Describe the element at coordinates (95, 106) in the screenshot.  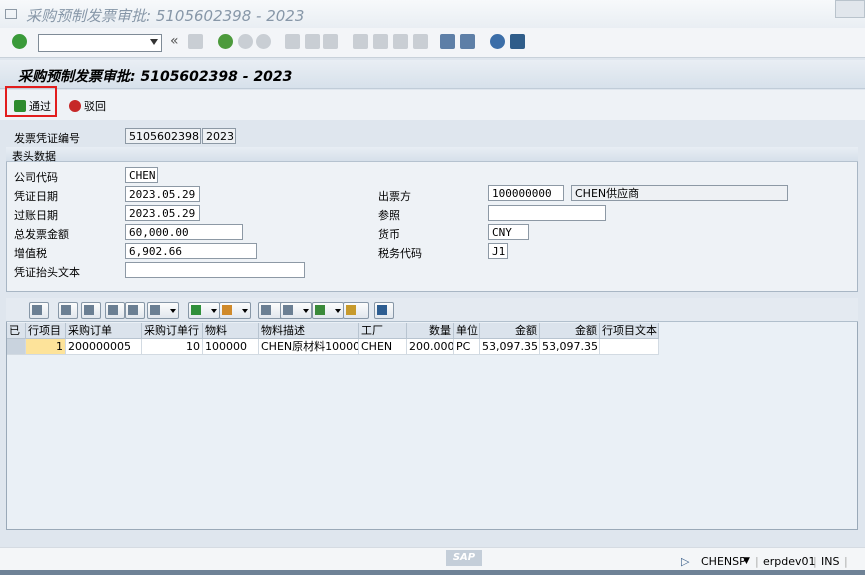
I see `reject-label: 驳回` at that location.